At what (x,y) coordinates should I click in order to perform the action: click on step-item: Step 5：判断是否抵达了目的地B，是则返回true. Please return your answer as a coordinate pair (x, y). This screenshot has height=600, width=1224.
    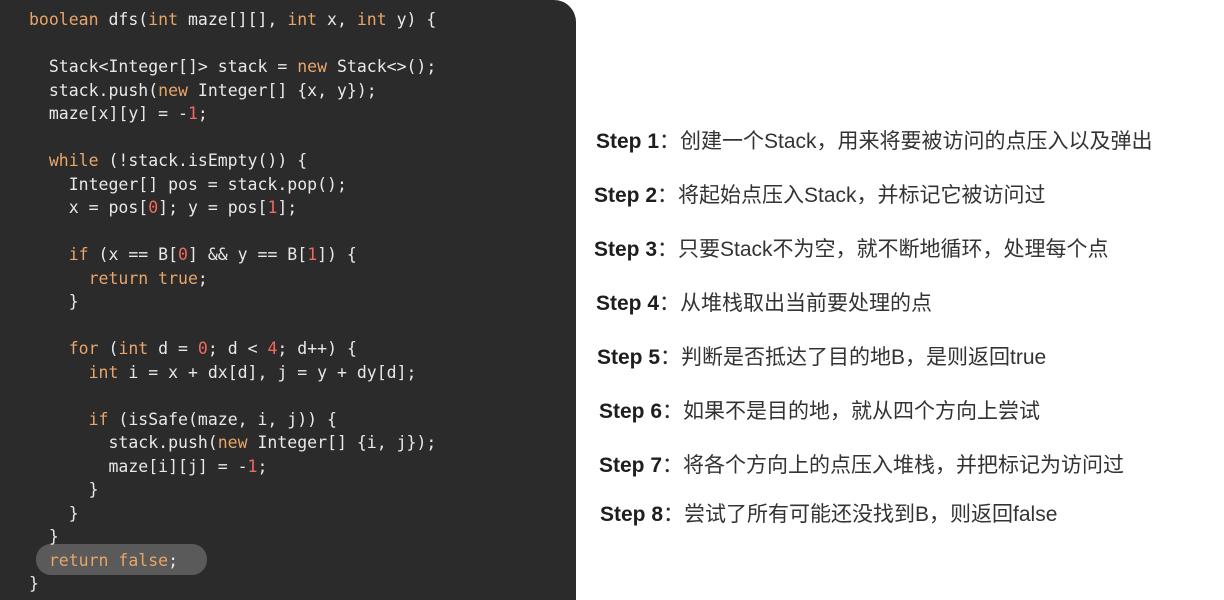
    Looking at the image, I should click on (821, 358).